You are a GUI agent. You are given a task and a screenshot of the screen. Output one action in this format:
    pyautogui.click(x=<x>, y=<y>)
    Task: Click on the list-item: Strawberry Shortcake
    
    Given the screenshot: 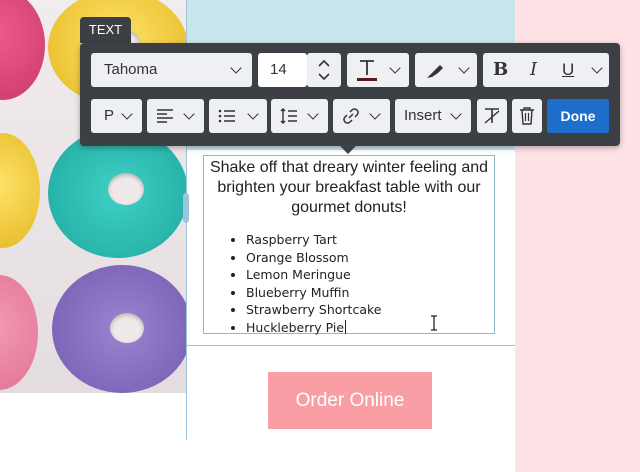 What is the action you would take?
    pyautogui.click(x=313, y=310)
    